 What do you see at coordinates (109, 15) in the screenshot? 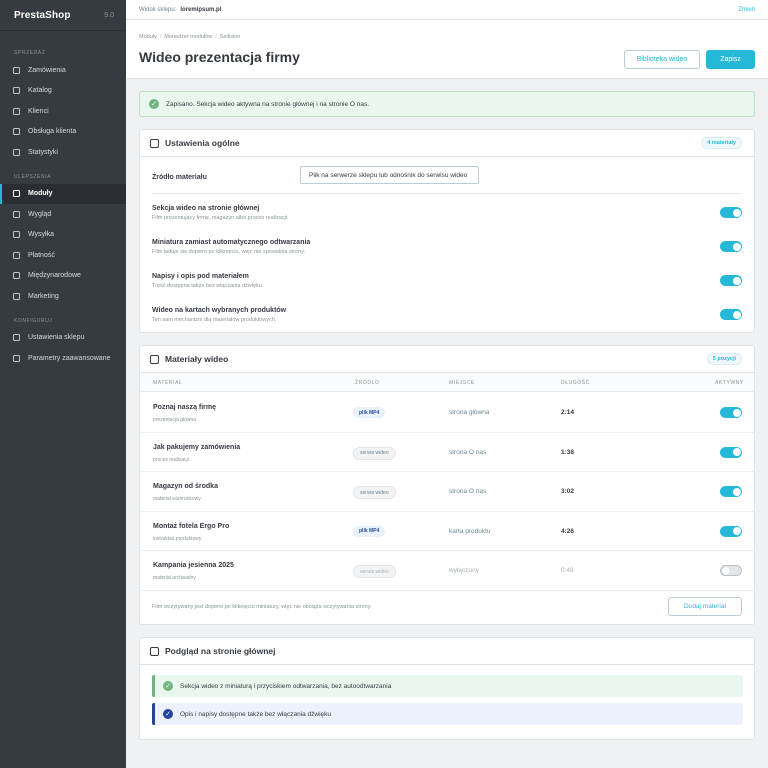
I see `version-label: 9.0` at bounding box center [109, 15].